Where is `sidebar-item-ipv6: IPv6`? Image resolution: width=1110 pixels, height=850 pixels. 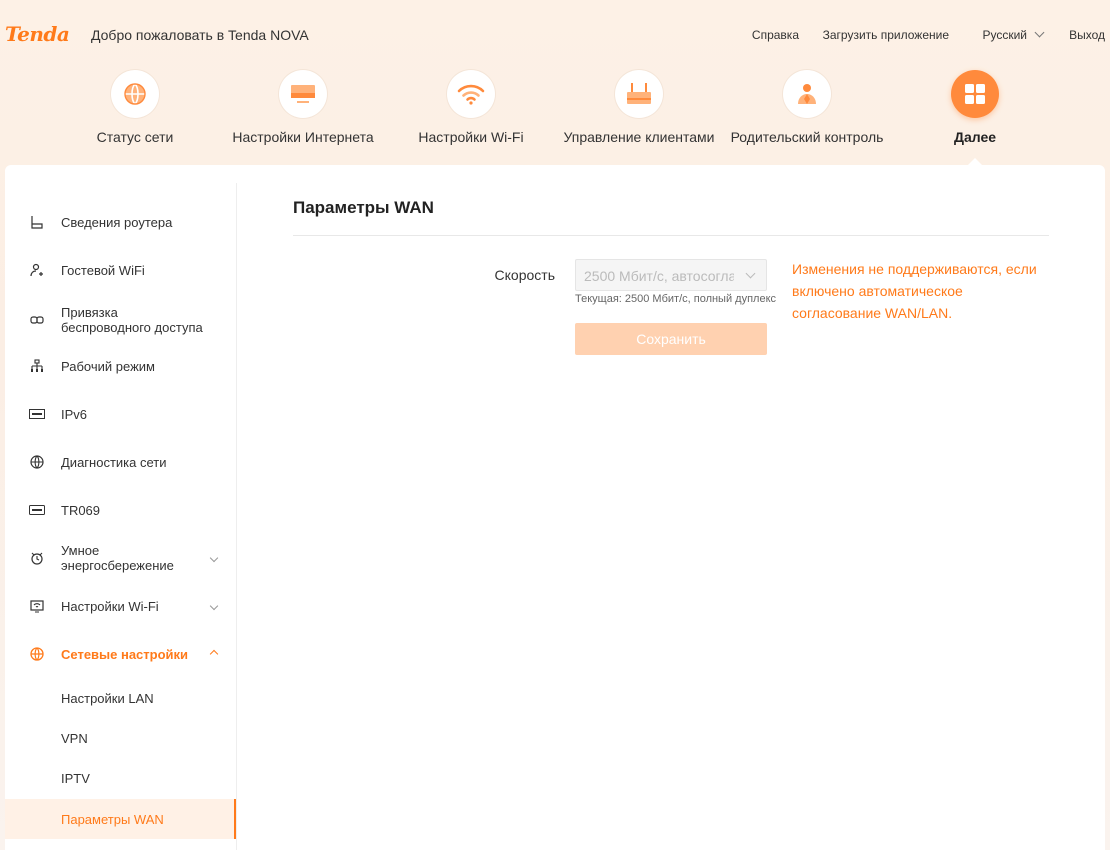 sidebar-item-ipv6: IPv6 is located at coordinates (121, 414).